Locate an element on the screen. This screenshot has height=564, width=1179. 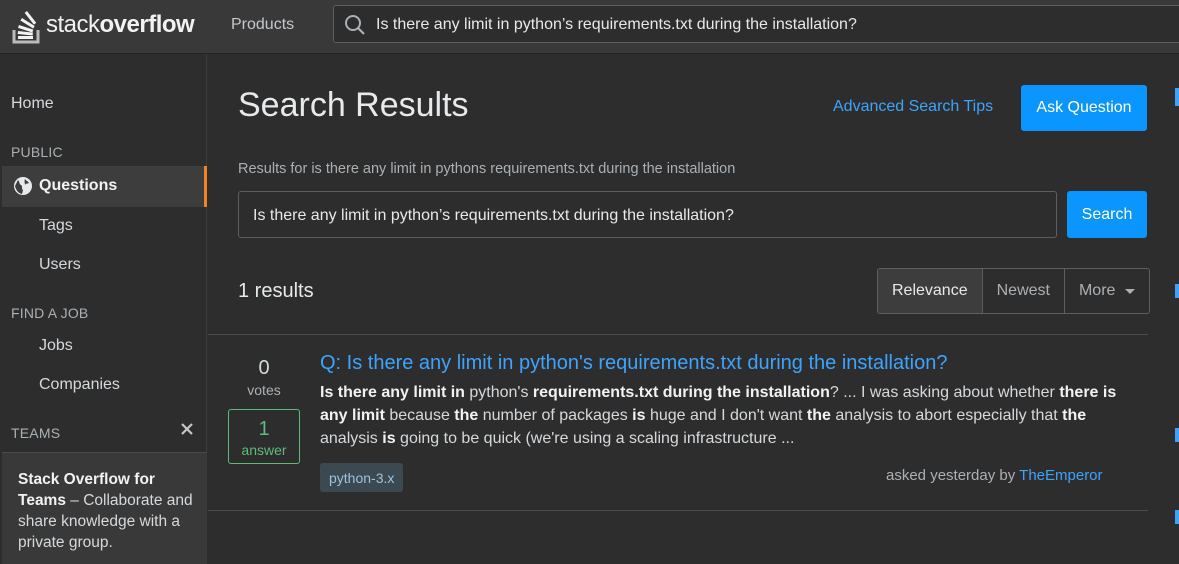
top-search-box is located at coordinates (756, 24).